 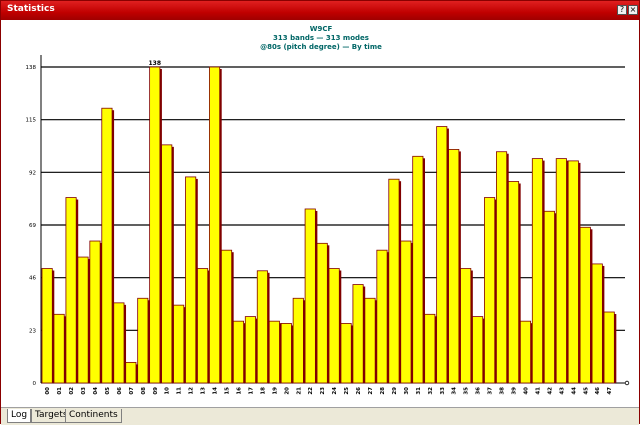 What do you see at coordinates (586, 391) in the screenshot?
I see `x-tick-label: 45` at bounding box center [586, 391].